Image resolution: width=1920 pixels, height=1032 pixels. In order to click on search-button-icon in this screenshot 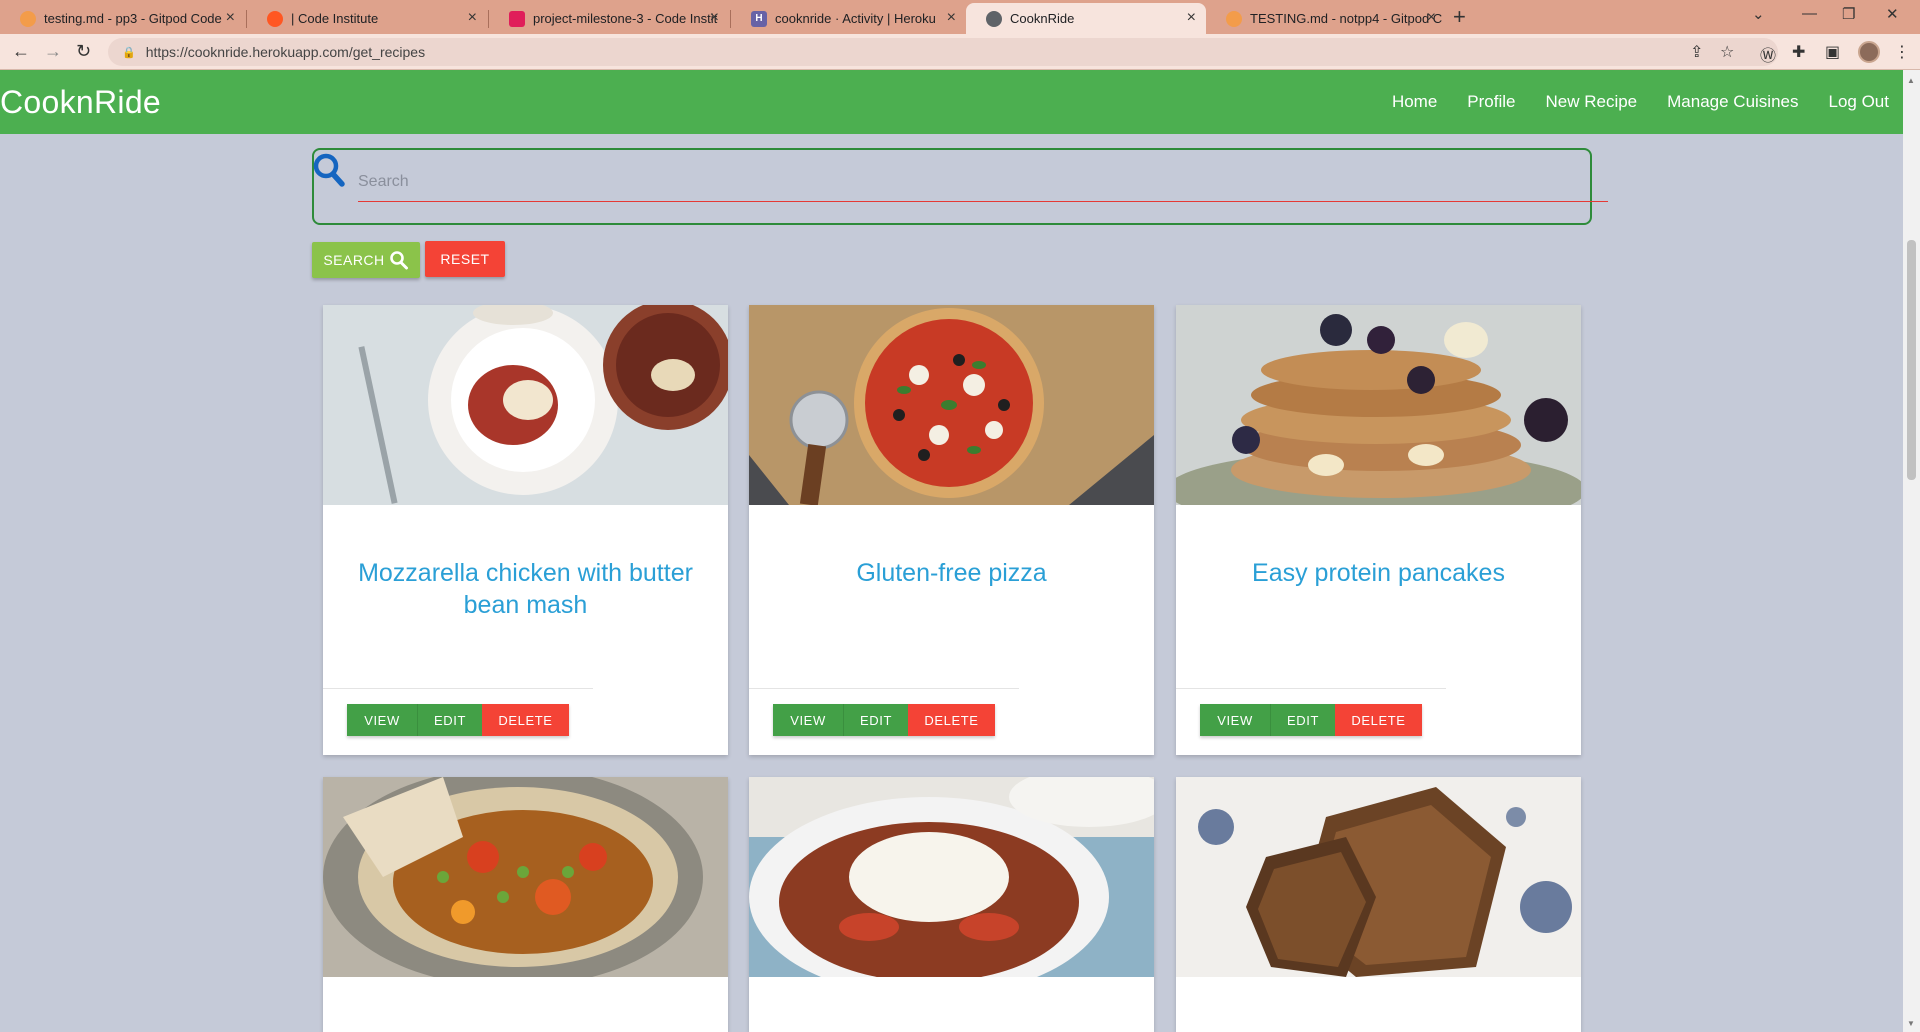, I will do `click(398, 260)`.